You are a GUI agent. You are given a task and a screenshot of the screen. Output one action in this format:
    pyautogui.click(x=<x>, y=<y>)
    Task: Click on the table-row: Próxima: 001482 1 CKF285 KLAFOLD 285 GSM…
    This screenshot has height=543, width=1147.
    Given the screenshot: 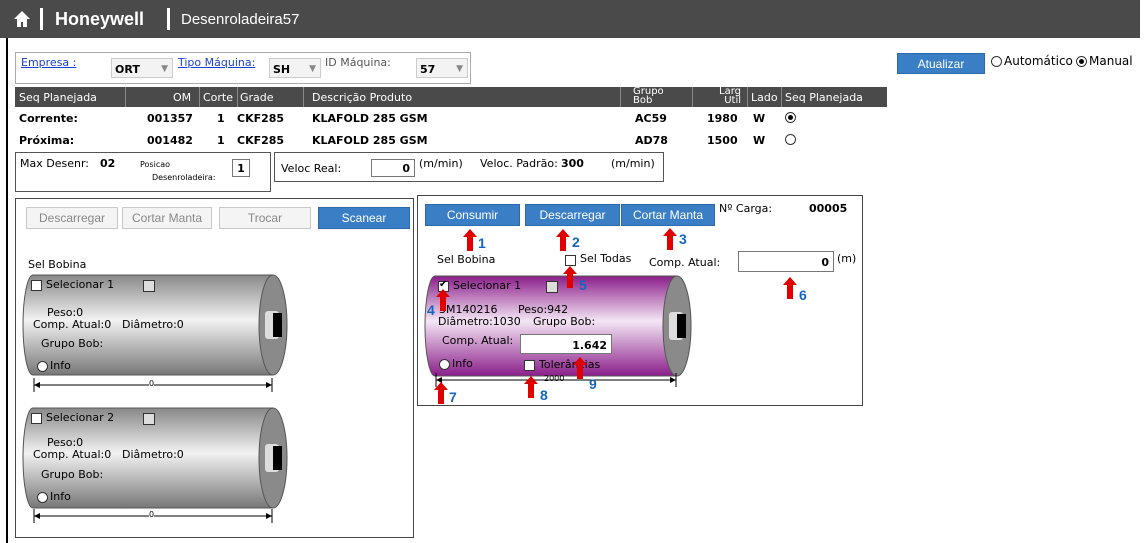 What is the action you would take?
    pyautogui.click(x=451, y=141)
    